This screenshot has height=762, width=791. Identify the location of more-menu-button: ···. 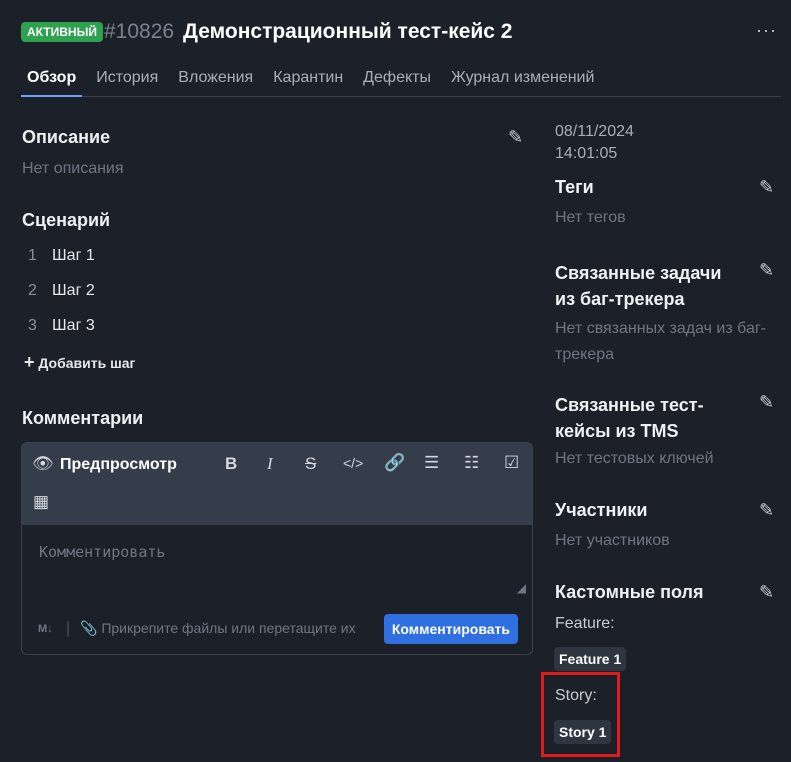
(766, 30).